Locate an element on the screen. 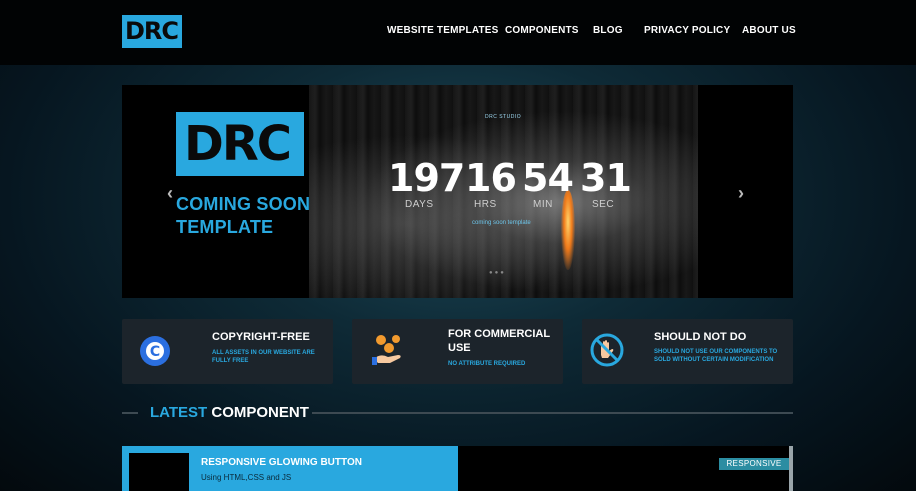 This screenshot has height=491, width=916. nav-about-us: ABOUT US is located at coordinates (769, 30).